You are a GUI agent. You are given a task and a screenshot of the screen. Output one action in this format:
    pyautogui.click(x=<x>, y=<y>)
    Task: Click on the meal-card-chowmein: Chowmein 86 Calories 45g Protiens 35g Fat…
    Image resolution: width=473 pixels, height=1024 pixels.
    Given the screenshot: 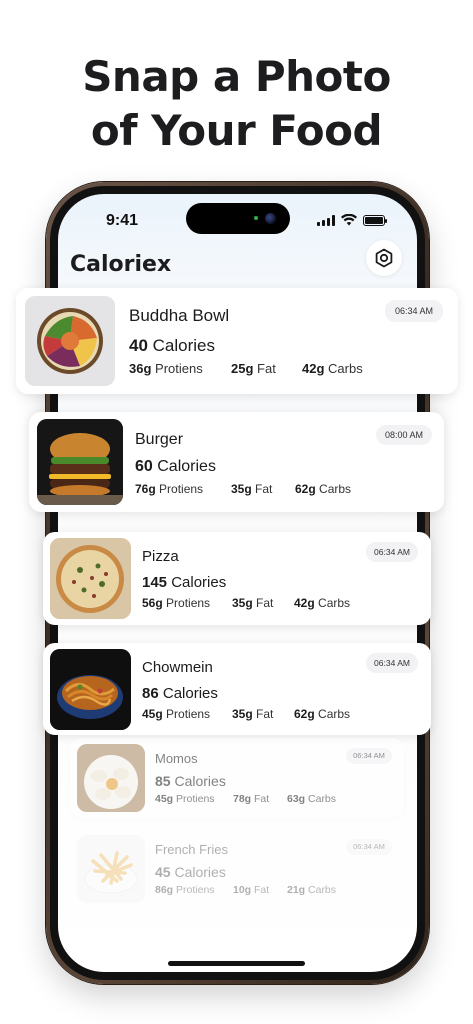 What is the action you would take?
    pyautogui.click(x=237, y=689)
    